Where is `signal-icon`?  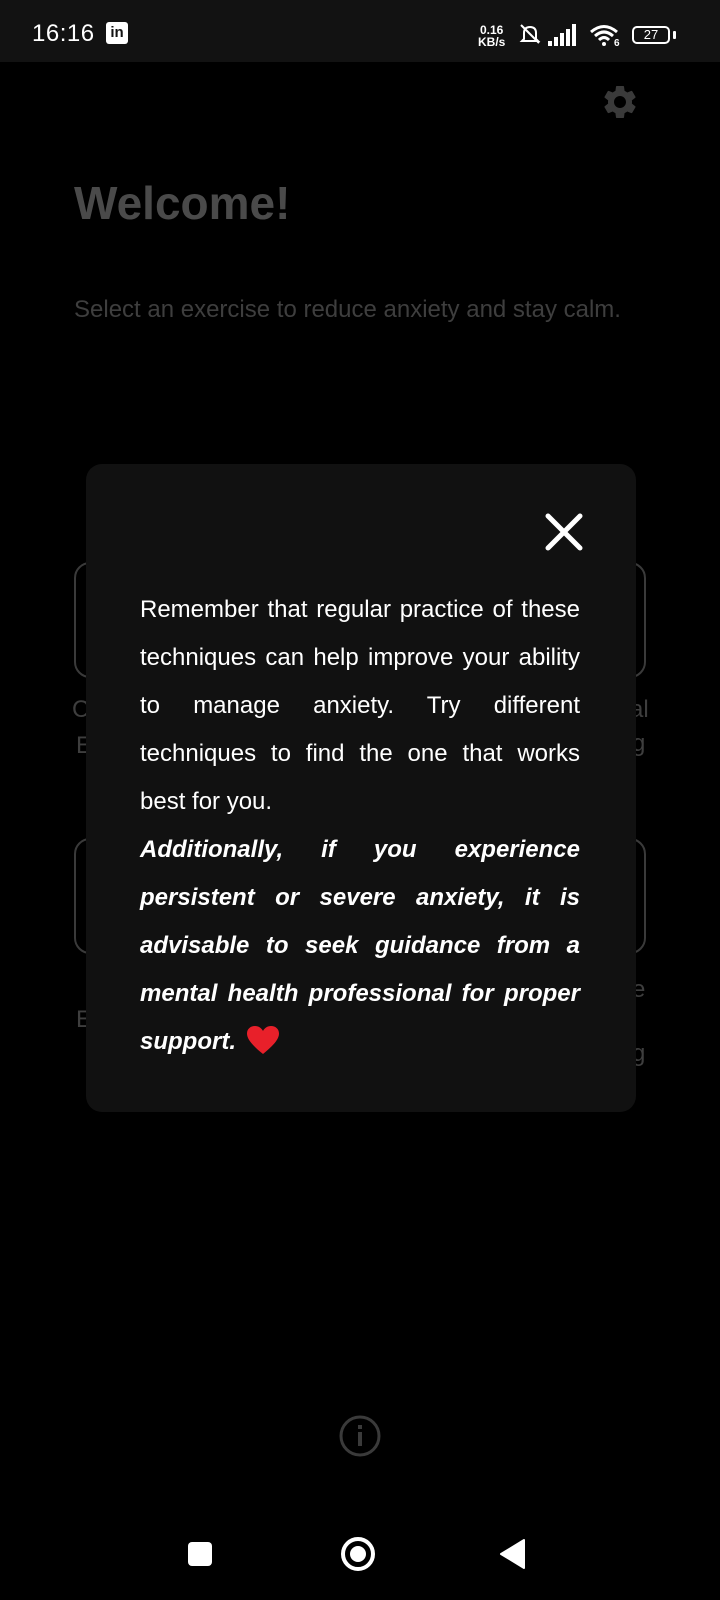
signal-icon is located at coordinates (562, 35).